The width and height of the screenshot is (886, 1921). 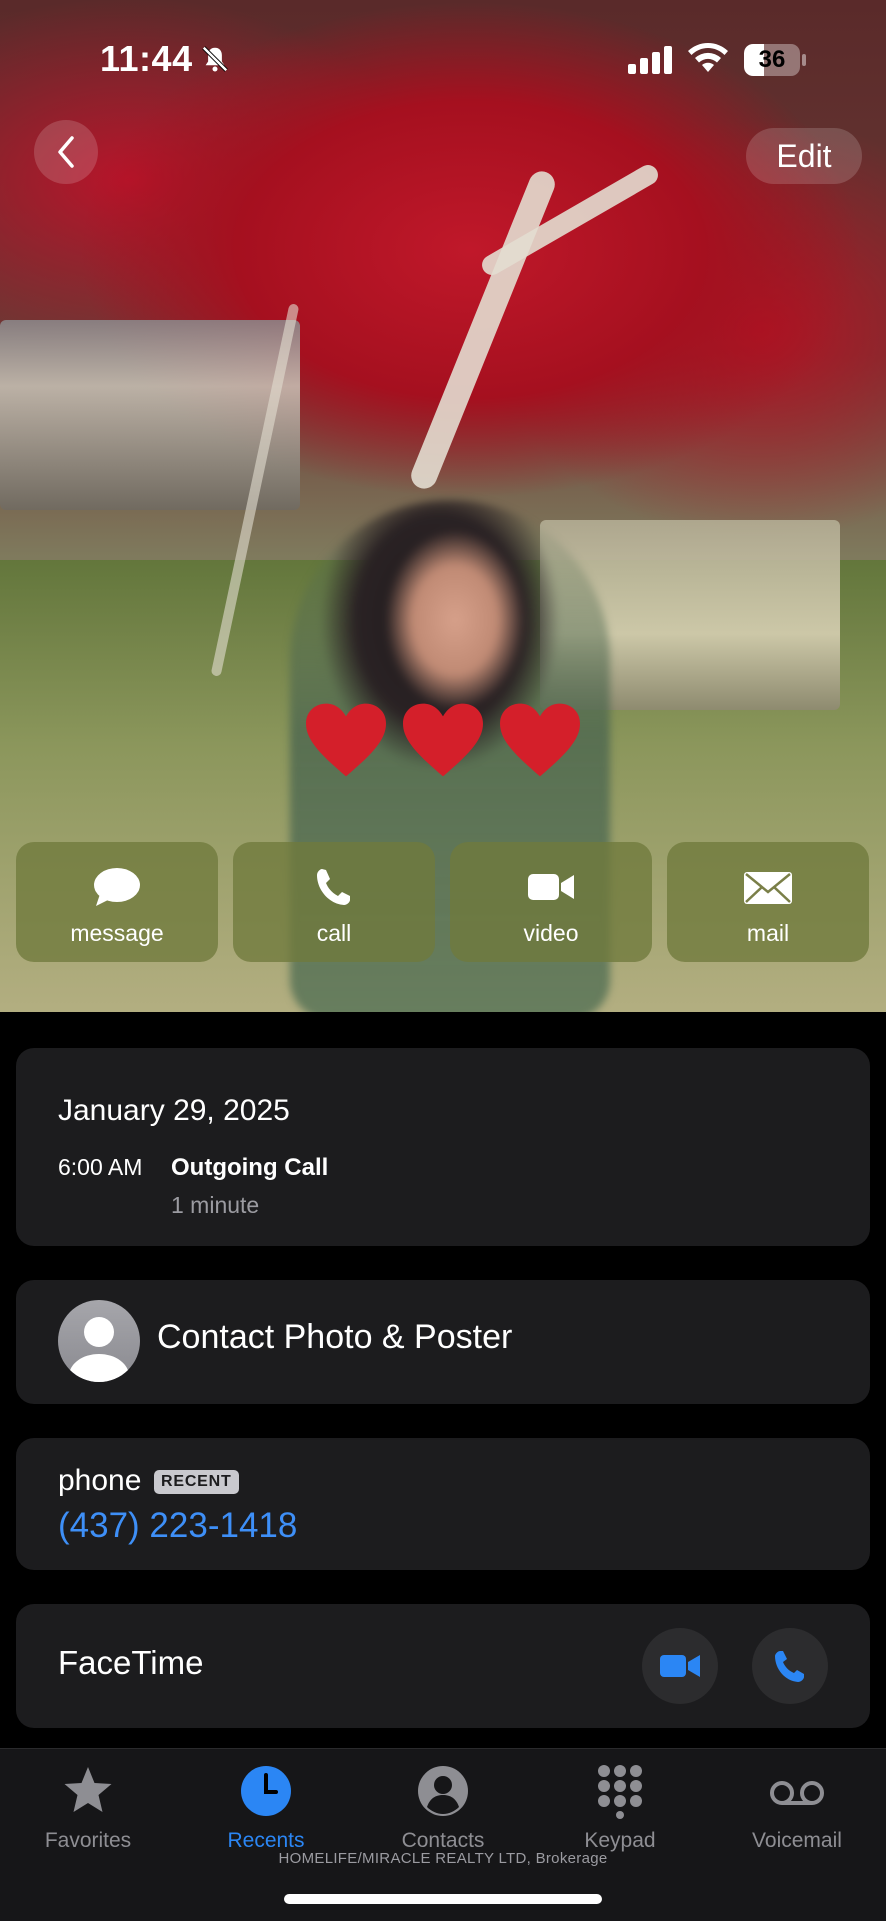 I want to click on chevron-left-icon, so click(x=66, y=152).